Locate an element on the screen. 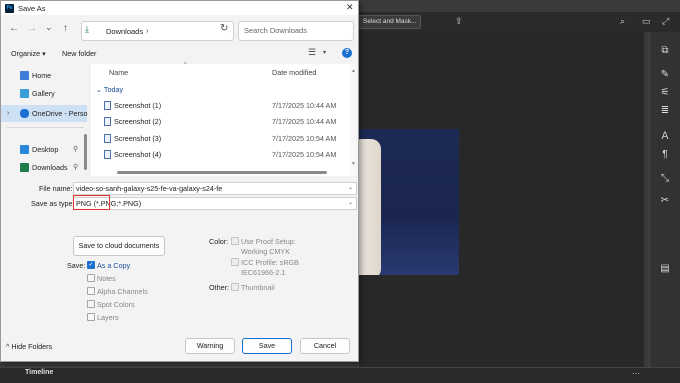  file-row: Screenshot (3) 7/17/2025 10:54 AM is located at coordinates (221, 138).